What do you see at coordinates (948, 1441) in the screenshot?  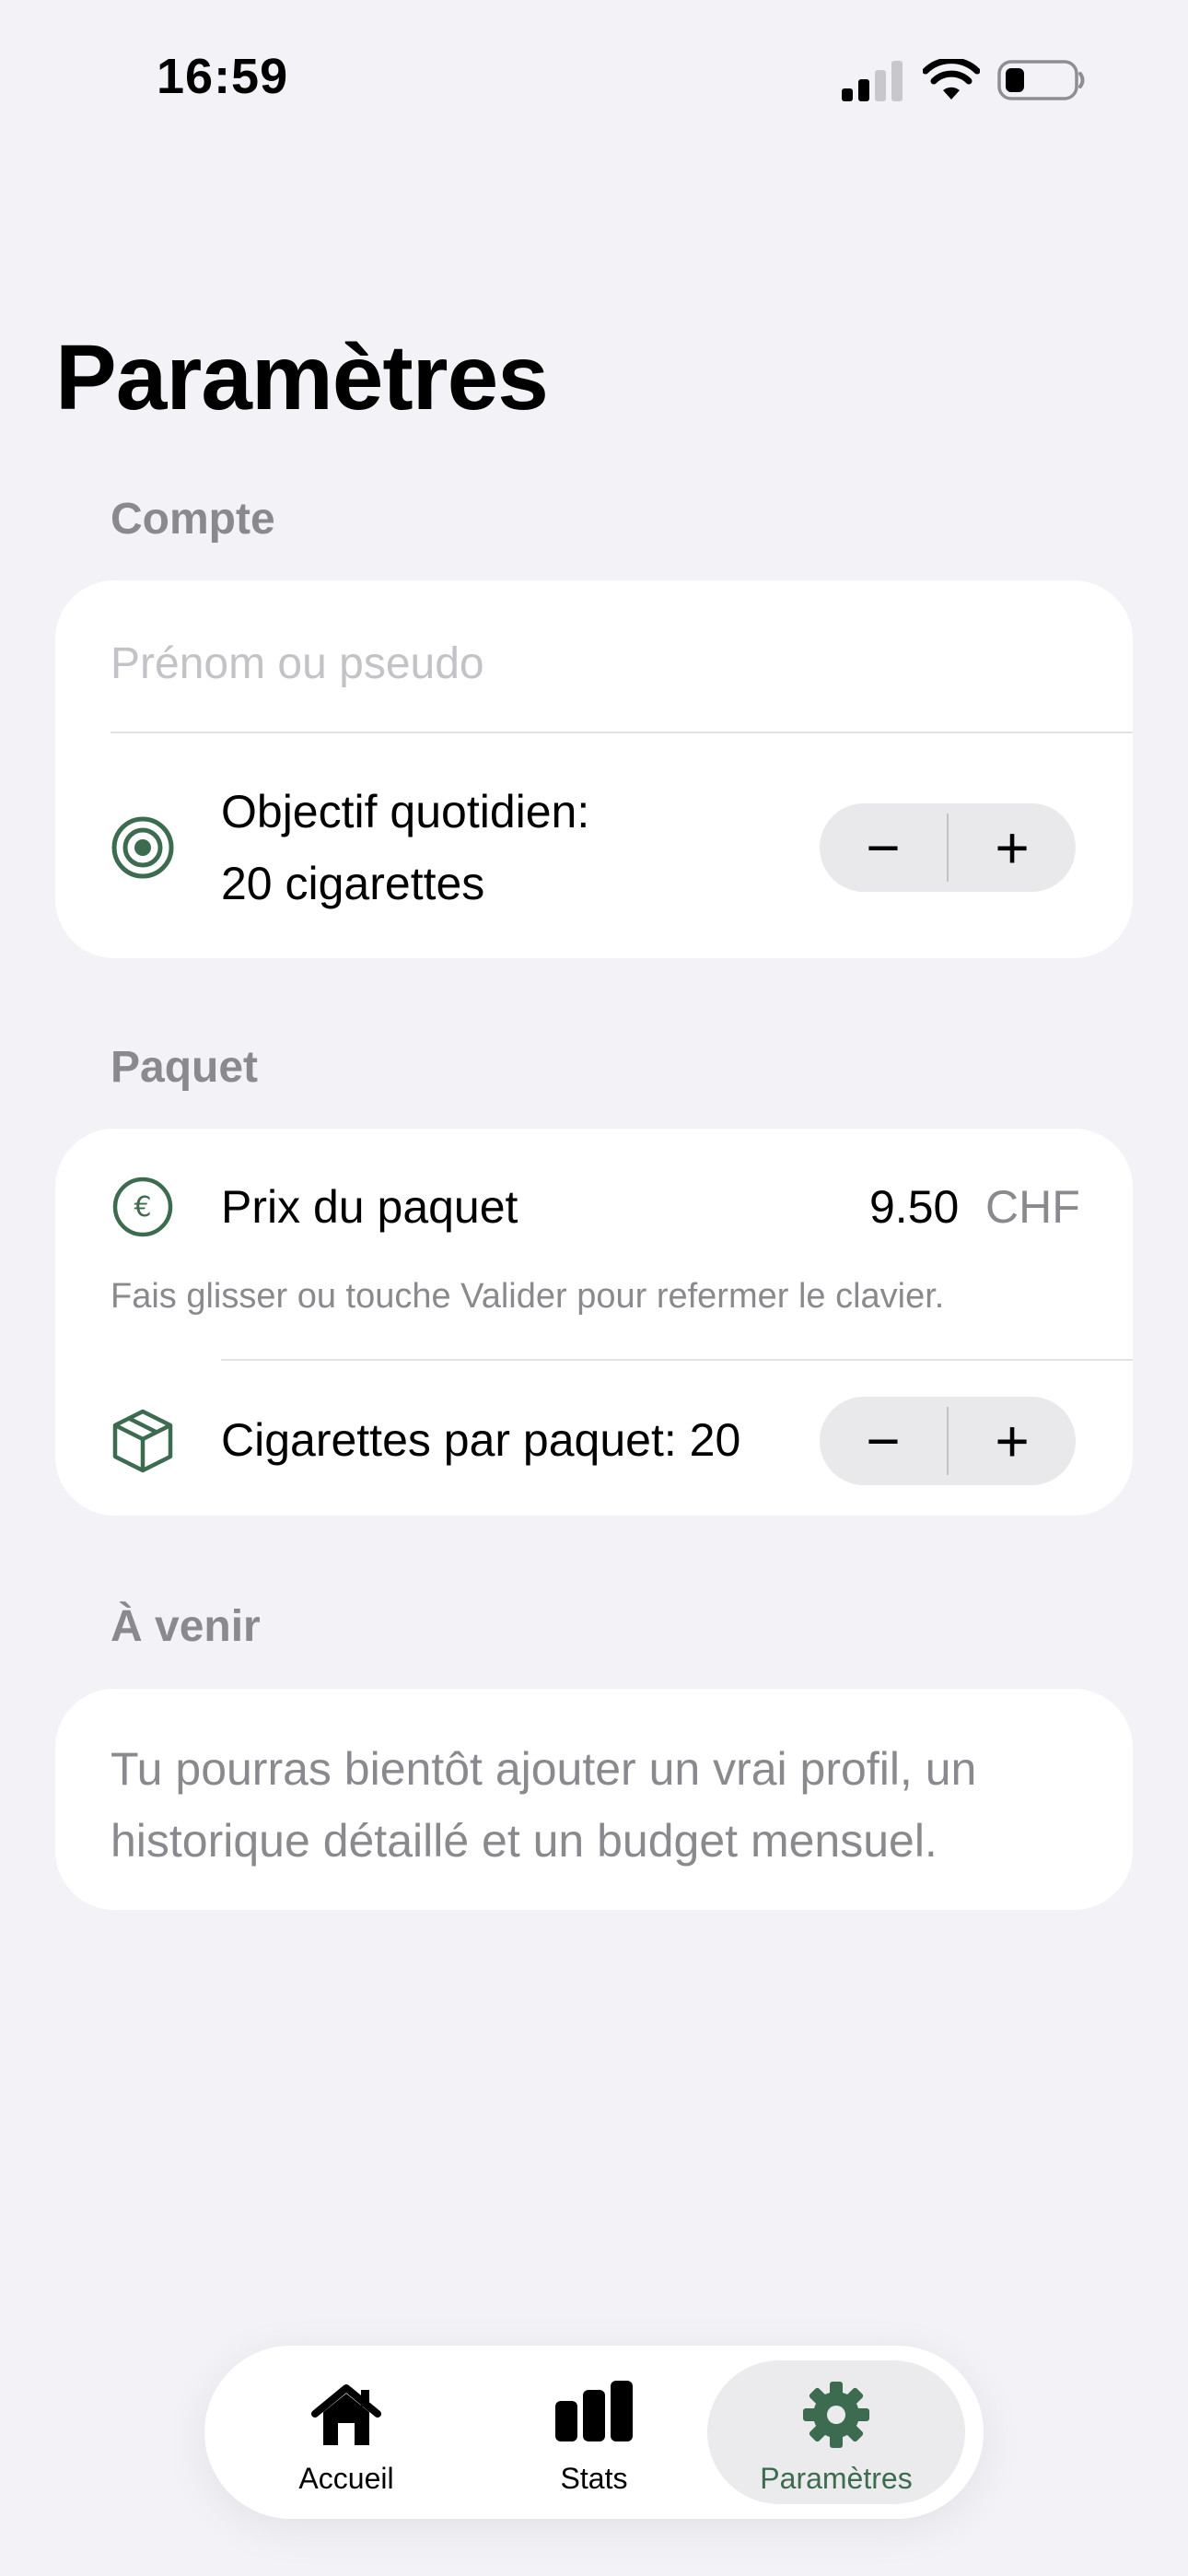 I see `cigarettes-per-pack-stepper: − +` at bounding box center [948, 1441].